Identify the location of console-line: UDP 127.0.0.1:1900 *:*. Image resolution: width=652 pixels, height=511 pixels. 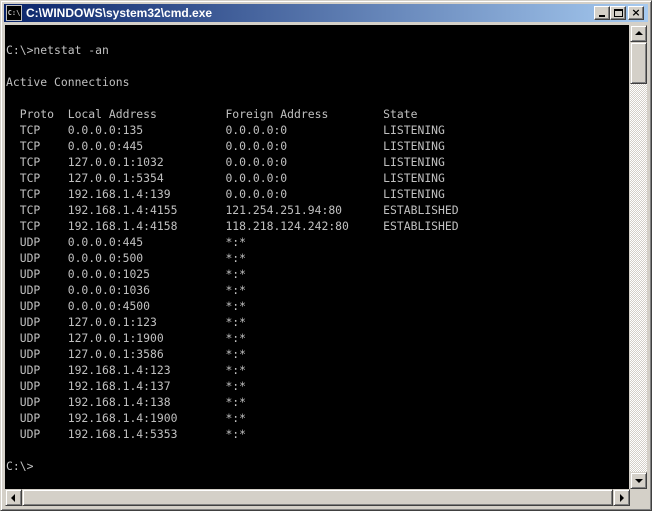
(126, 338).